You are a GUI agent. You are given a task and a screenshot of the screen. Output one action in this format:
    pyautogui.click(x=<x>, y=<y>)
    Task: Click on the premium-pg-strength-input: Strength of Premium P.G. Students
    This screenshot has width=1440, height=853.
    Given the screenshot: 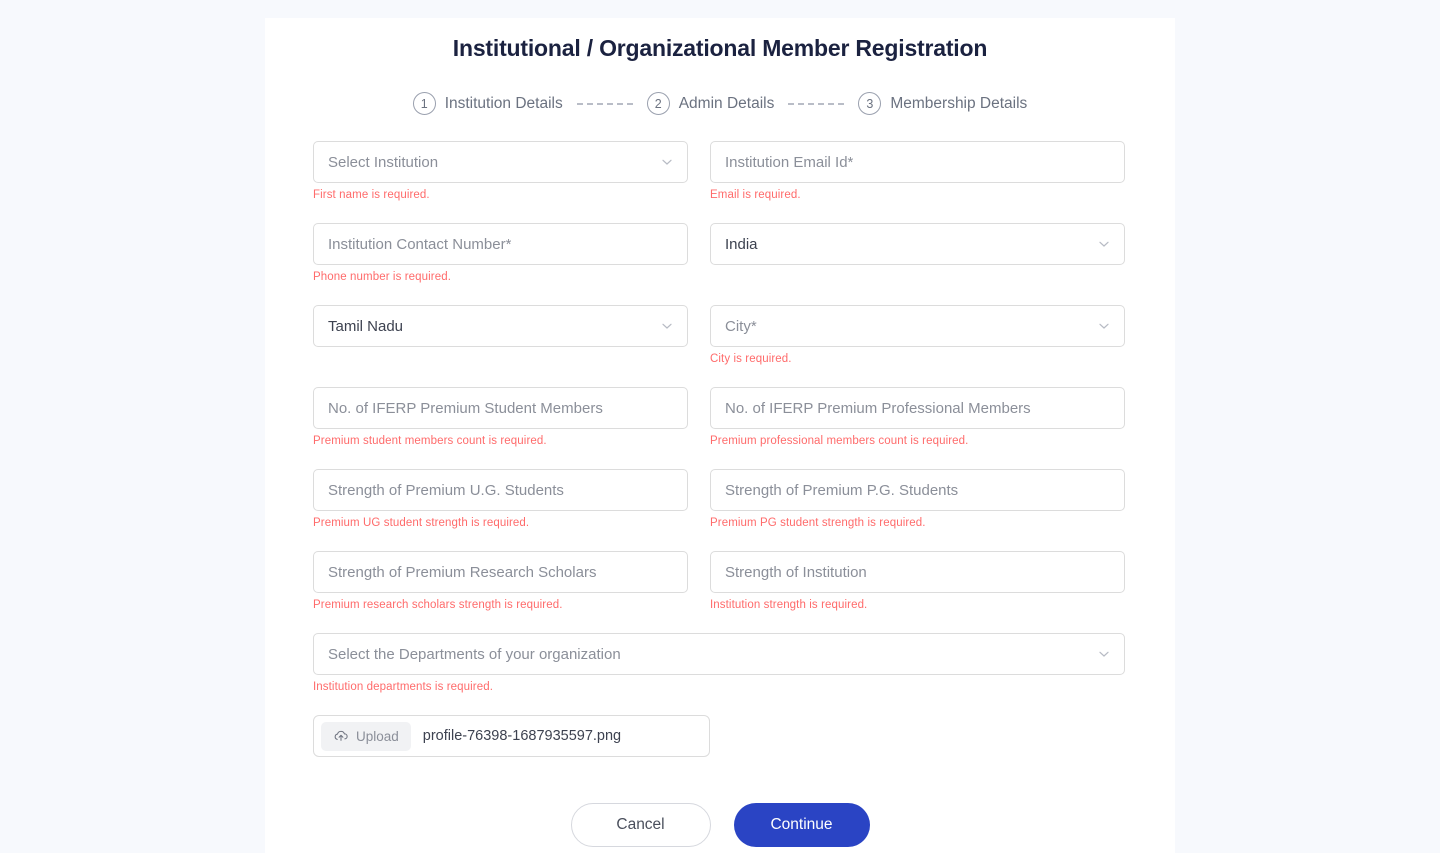 What is the action you would take?
    pyautogui.click(x=917, y=490)
    